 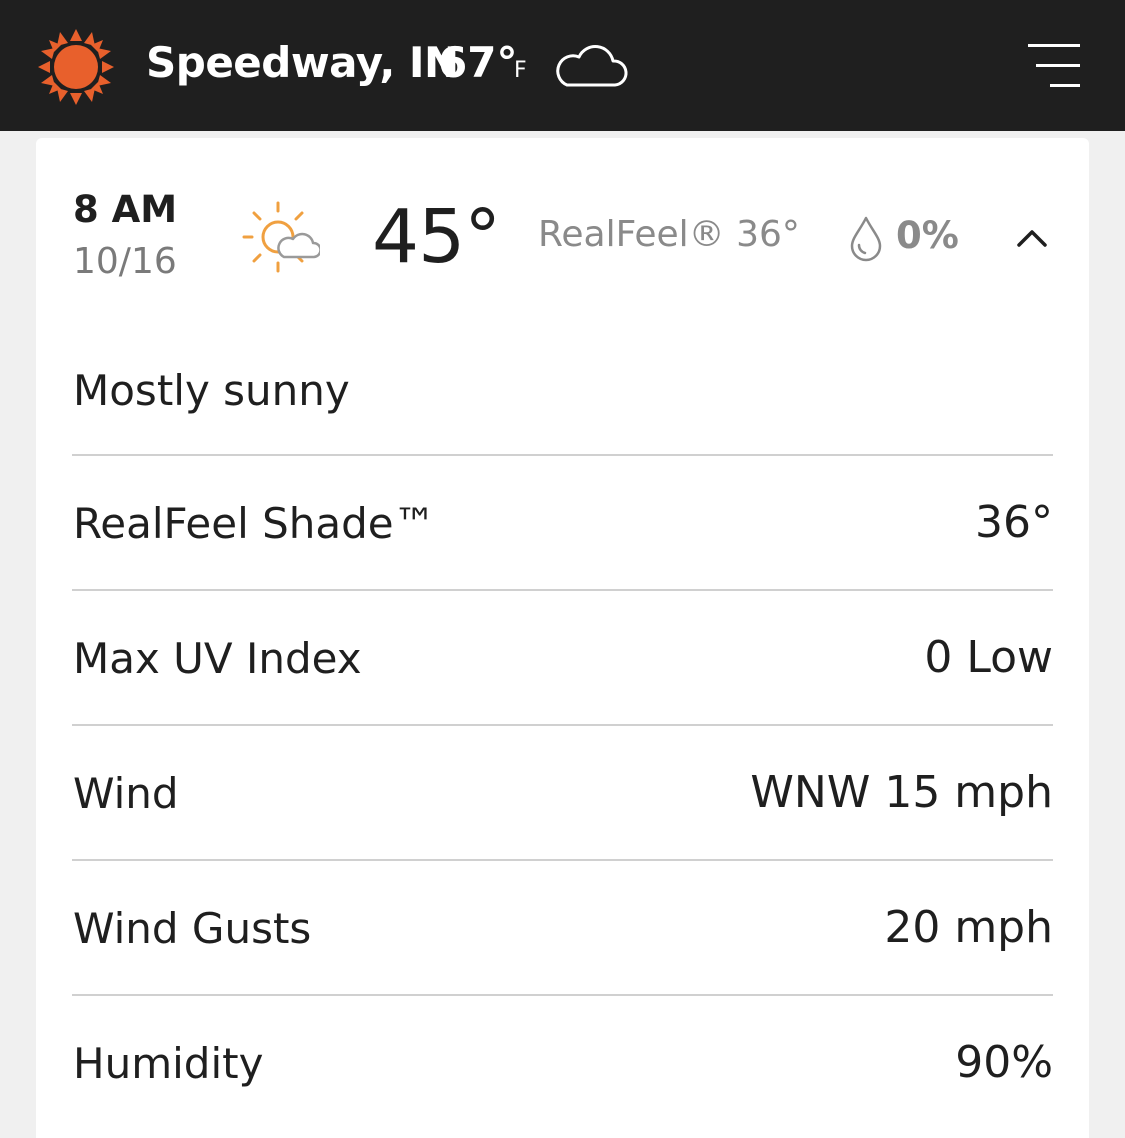 I want to click on realfeel-temperature: RealFeel® 36°, so click(x=669, y=234).